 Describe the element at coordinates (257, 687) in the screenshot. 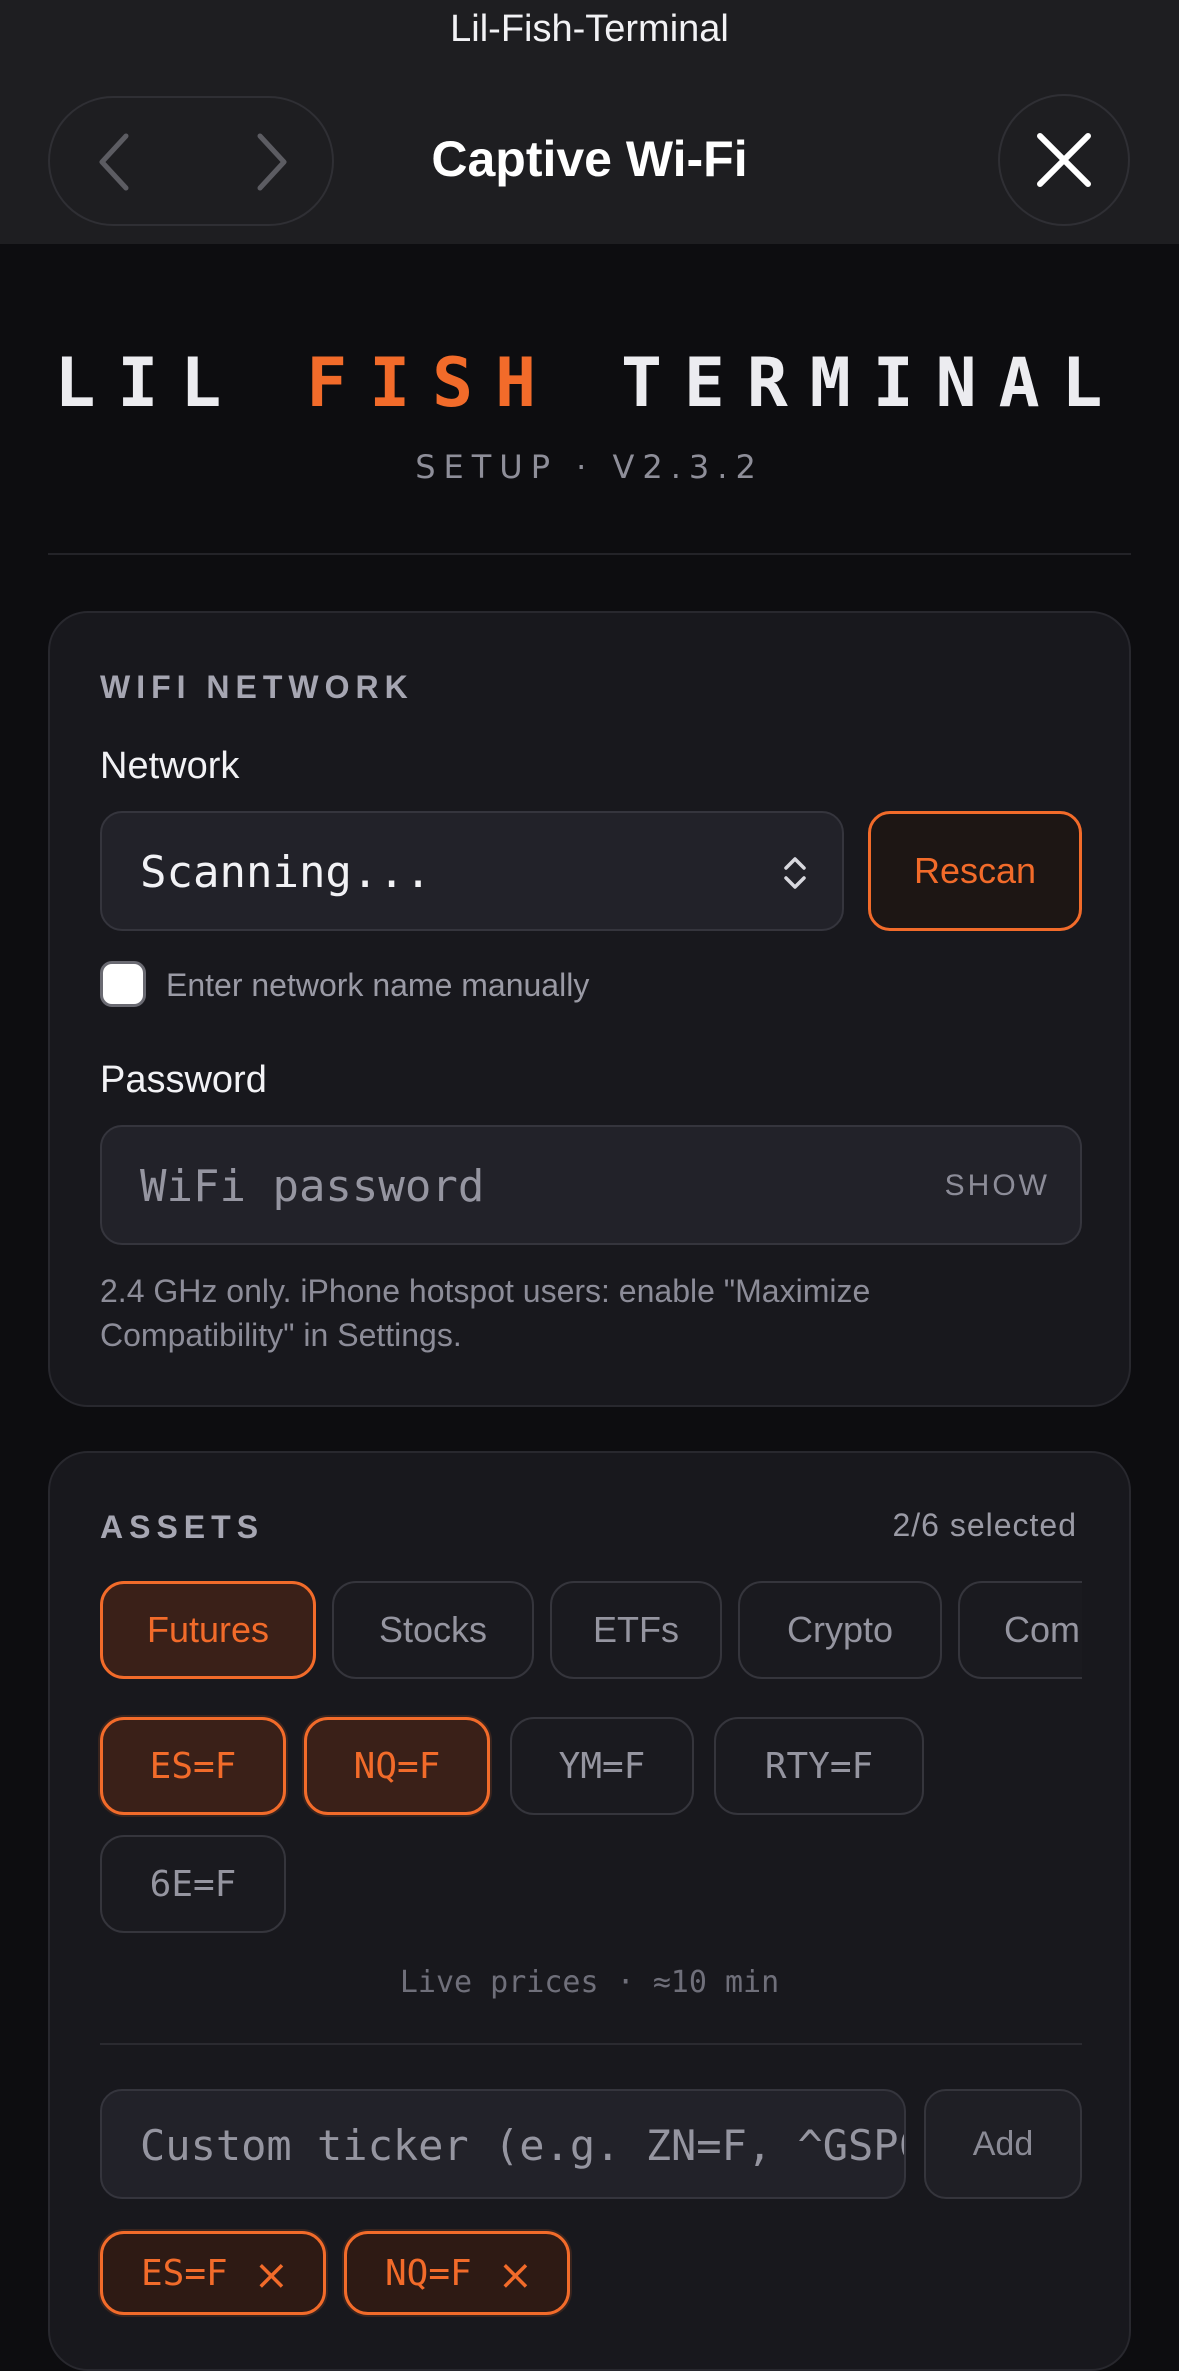

I see `wifi-section-label: WIFI NETWORK` at that location.